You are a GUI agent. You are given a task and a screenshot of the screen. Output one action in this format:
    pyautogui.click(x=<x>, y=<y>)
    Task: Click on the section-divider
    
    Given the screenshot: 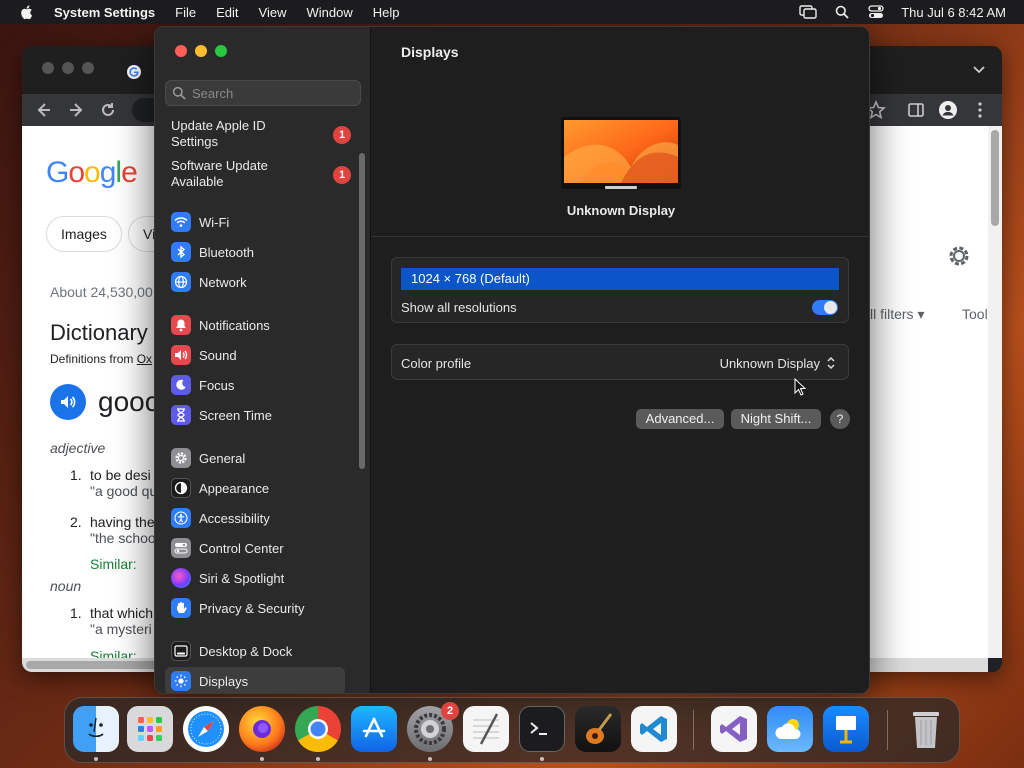 What is the action you would take?
    pyautogui.click(x=620, y=236)
    